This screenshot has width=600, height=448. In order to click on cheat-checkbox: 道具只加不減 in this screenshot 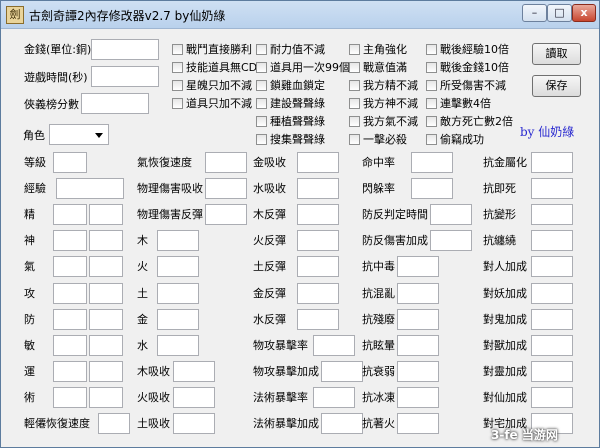, I will do `click(212, 103)`.